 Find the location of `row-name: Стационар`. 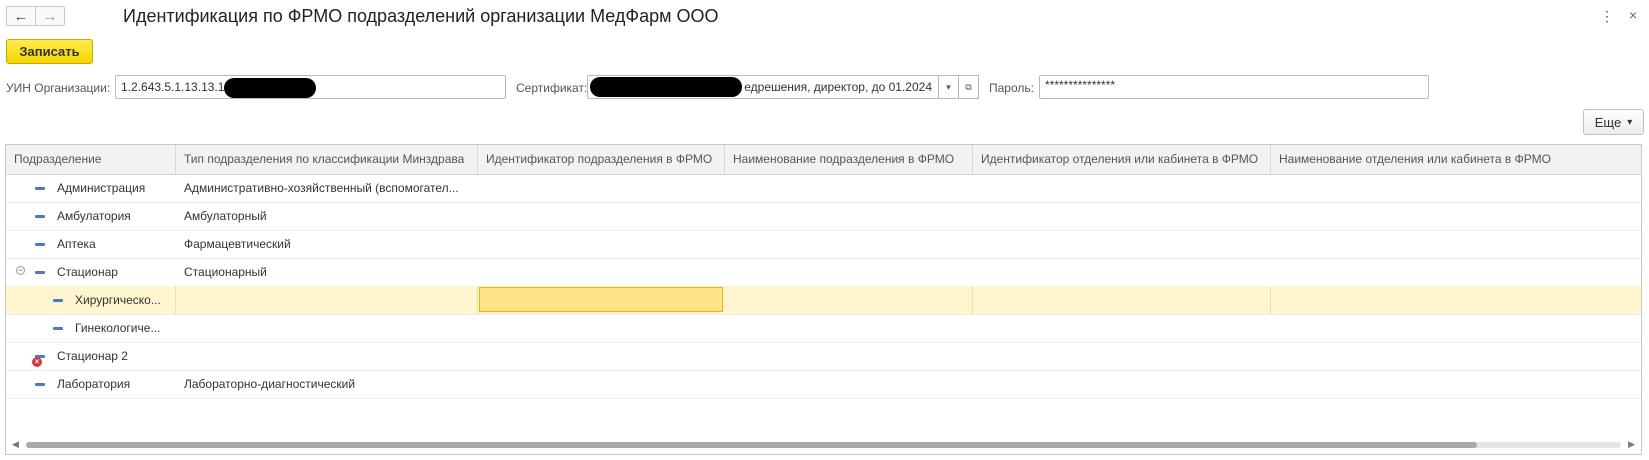

row-name: Стационар is located at coordinates (87, 272).